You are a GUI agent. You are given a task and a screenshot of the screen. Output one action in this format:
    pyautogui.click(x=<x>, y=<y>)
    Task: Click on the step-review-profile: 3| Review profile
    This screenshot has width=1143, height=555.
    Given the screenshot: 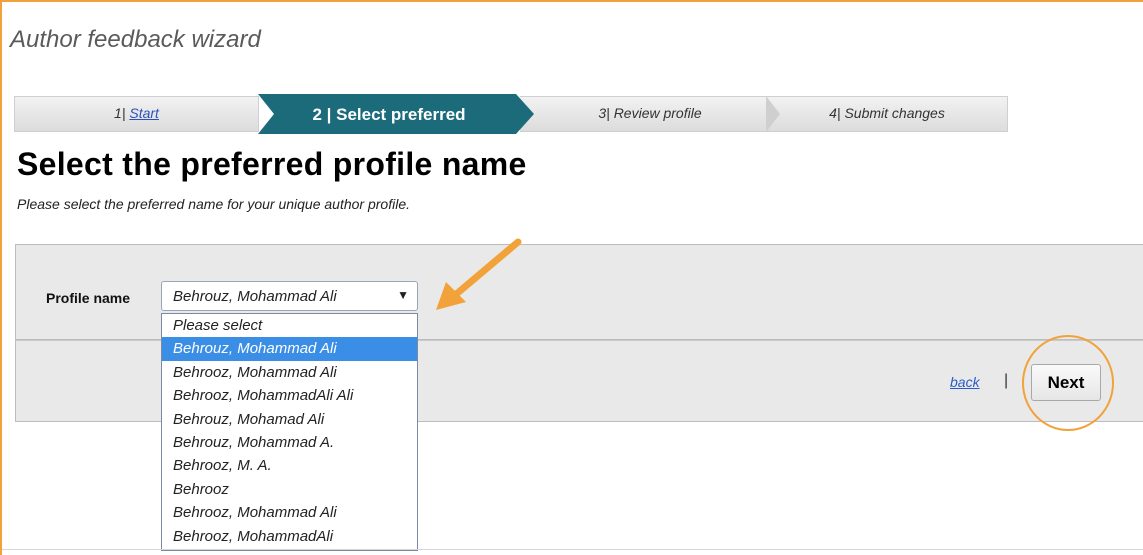 What is the action you would take?
    pyautogui.click(x=650, y=114)
    